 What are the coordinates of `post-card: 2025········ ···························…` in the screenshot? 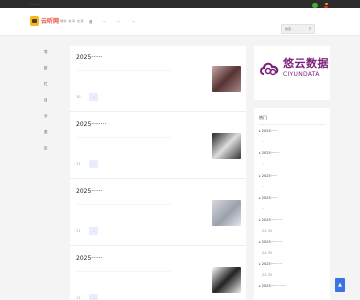 It's located at (158, 146).